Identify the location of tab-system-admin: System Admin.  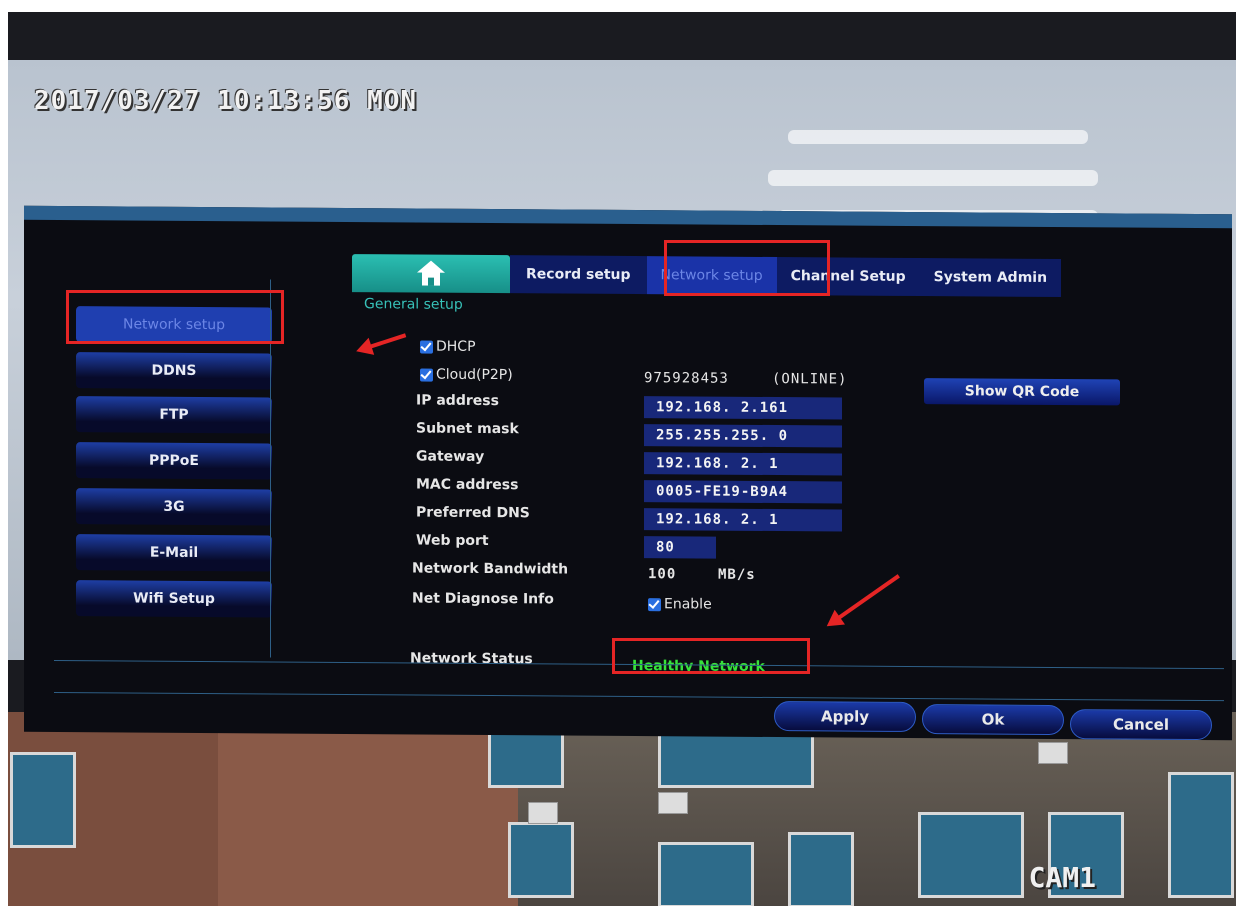
(990, 278).